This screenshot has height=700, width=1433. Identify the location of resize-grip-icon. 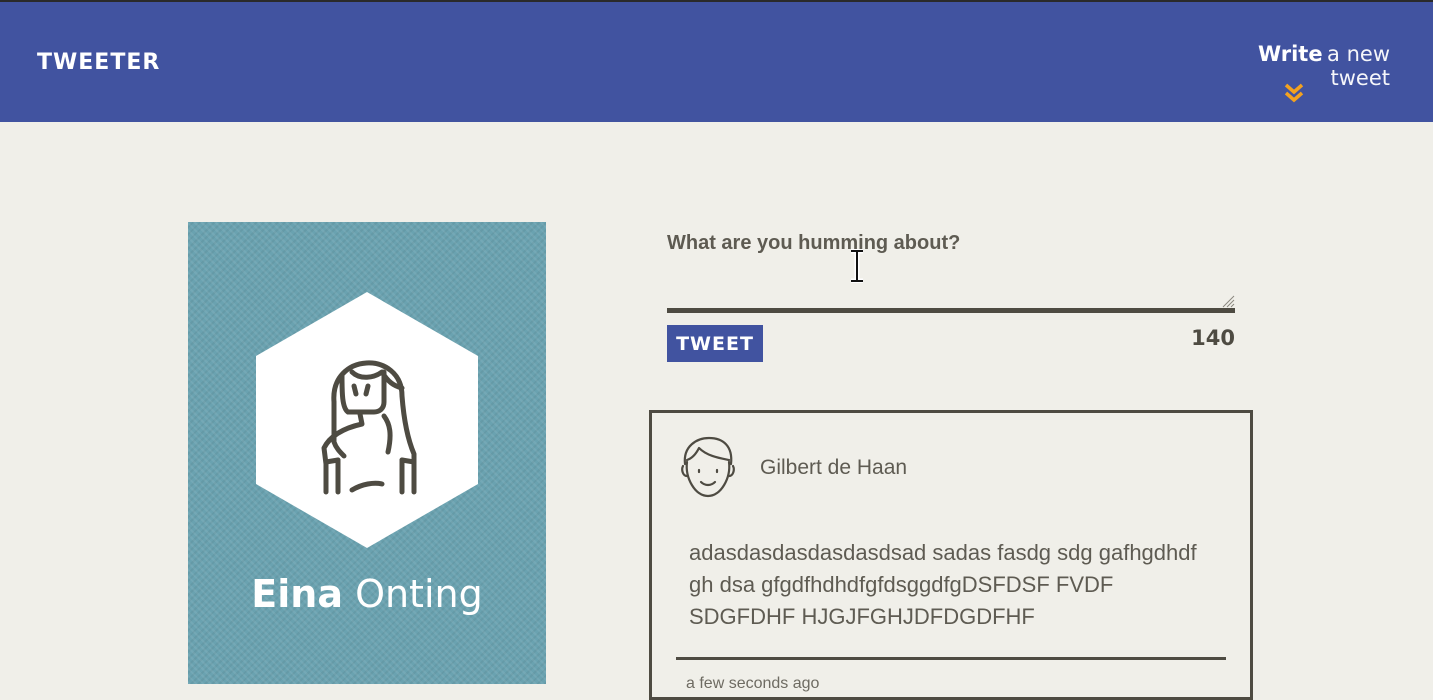
(1228, 301).